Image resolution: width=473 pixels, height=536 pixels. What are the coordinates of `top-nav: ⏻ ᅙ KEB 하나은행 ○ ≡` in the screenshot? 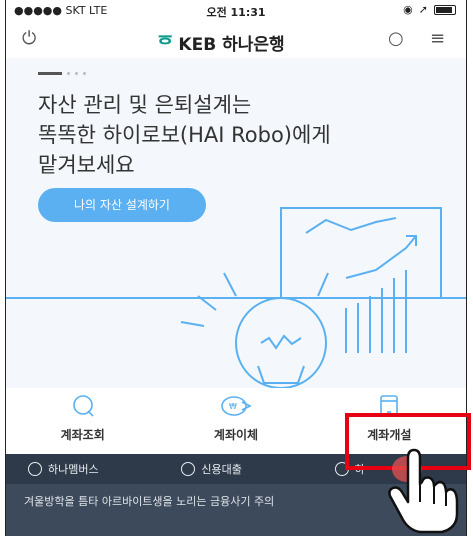 It's located at (236, 40).